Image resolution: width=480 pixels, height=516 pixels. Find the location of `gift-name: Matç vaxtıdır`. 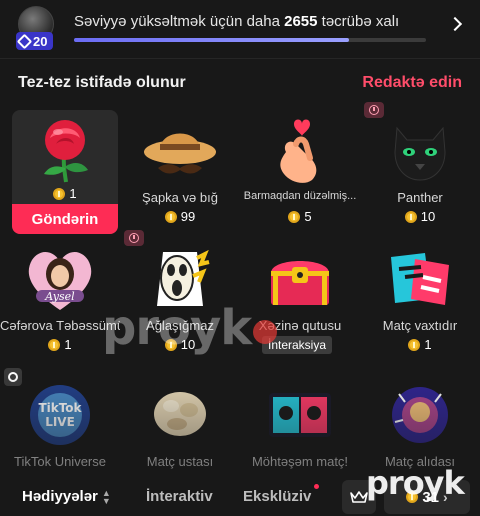

gift-name: Matç vaxtıdır is located at coordinates (420, 325).